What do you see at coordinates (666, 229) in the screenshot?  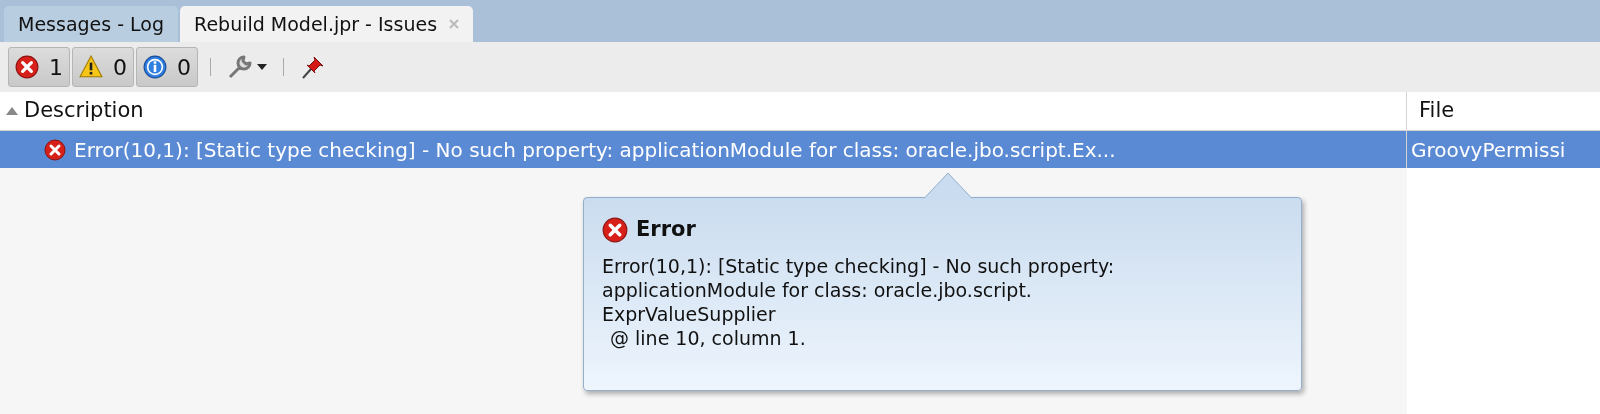 I see `tooltip-title: Error` at bounding box center [666, 229].